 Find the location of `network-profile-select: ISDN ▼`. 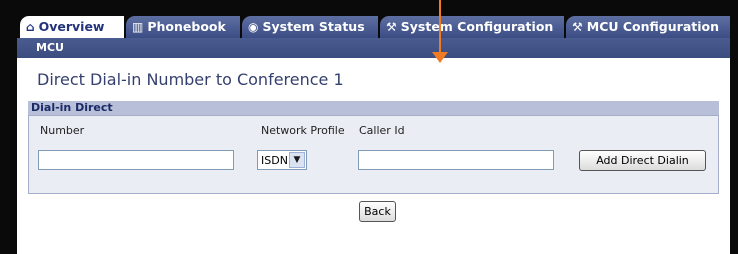

network-profile-select: ISDN ▼ is located at coordinates (282, 160).